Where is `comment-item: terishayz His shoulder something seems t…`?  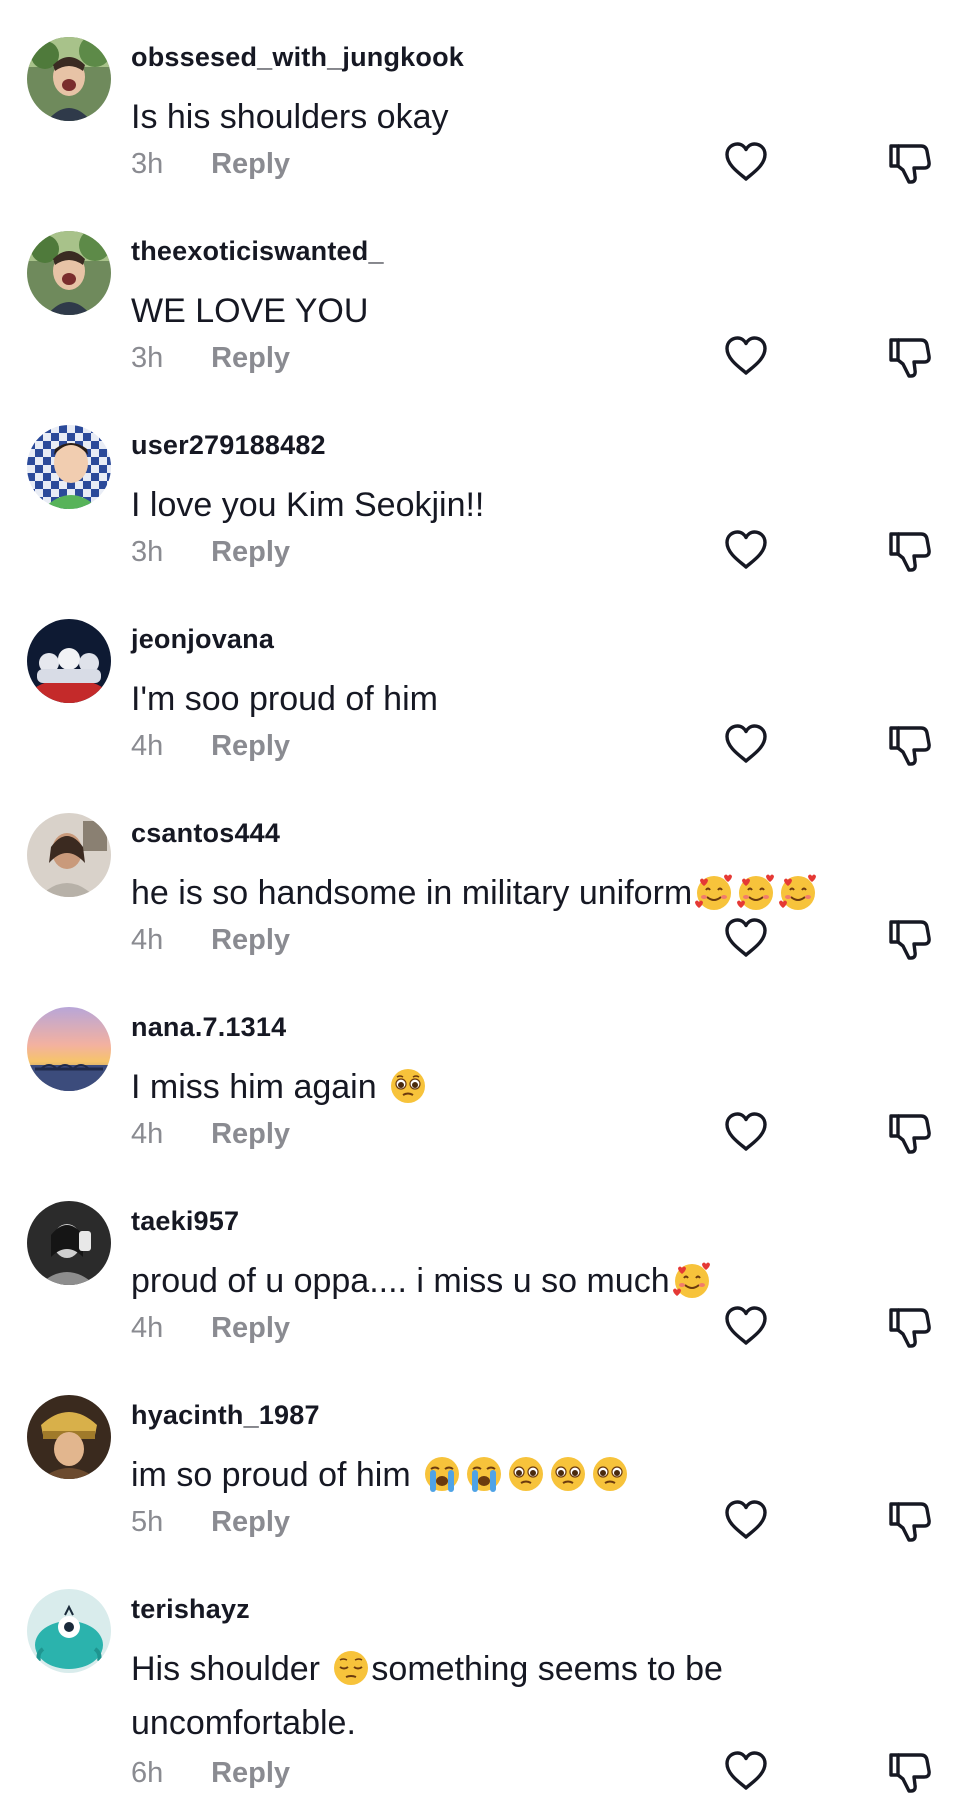 comment-item: terishayz His shoulder something seems t… is located at coordinates (480, 1679).